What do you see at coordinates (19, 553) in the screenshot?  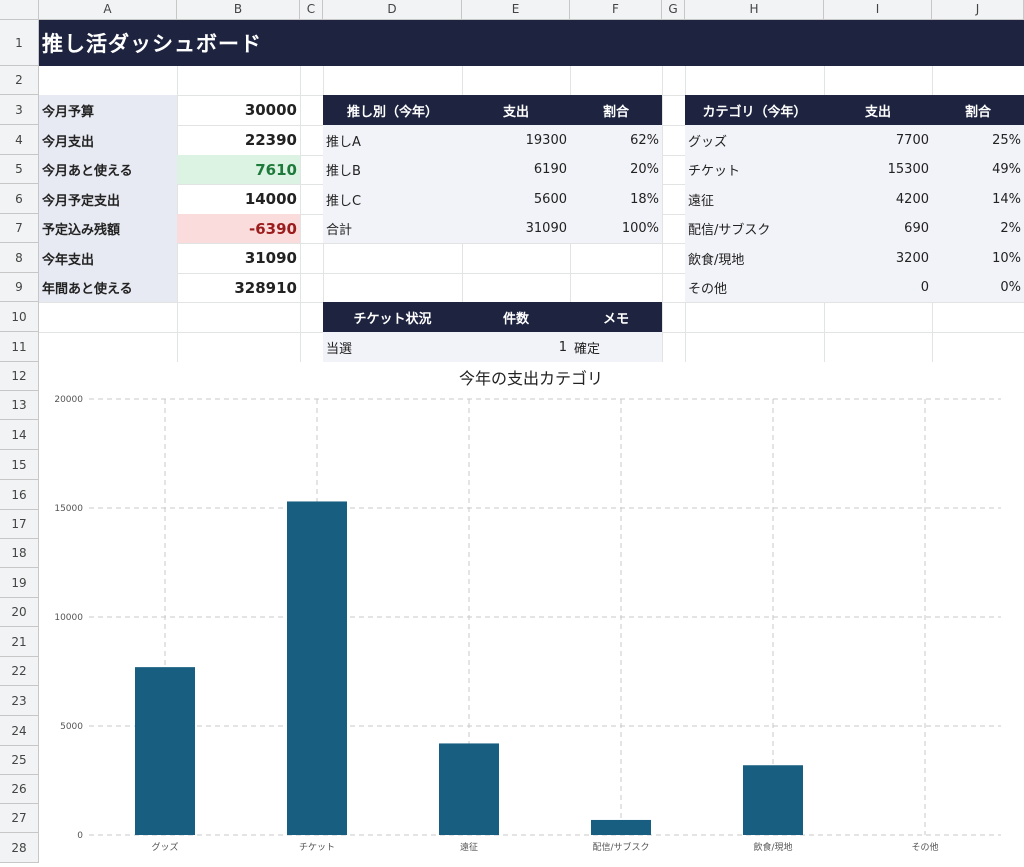 I see `row-header-18: 18` at bounding box center [19, 553].